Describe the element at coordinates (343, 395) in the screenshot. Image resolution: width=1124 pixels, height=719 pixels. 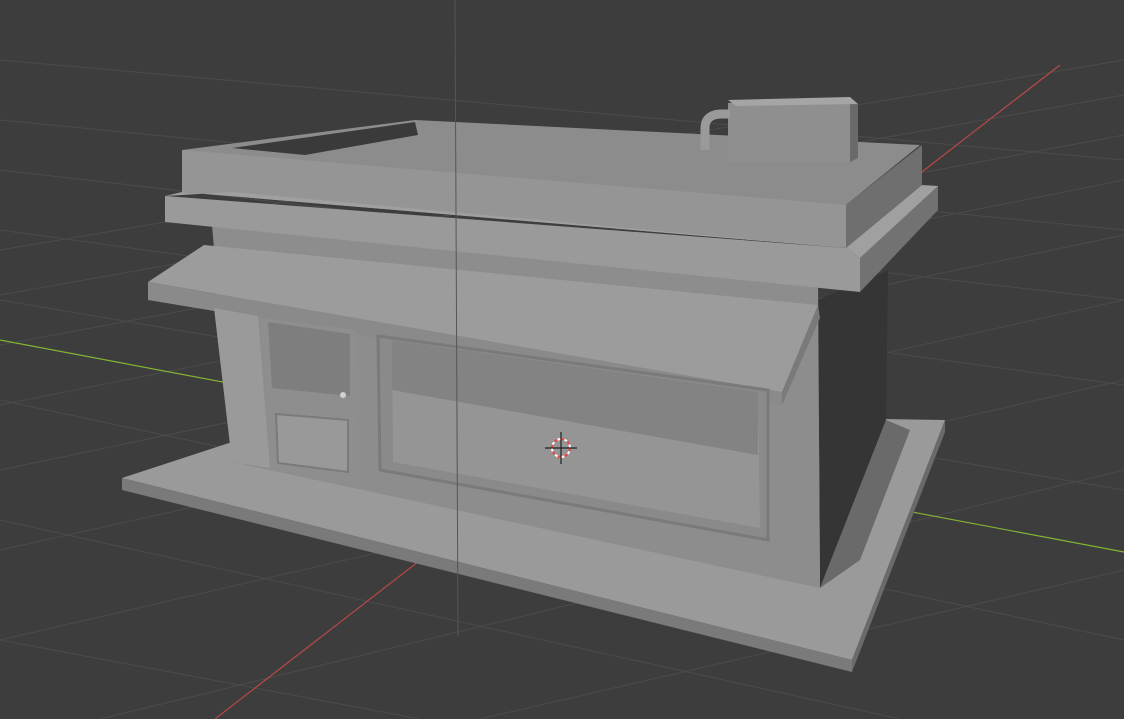
I see `door-knob-icon` at that location.